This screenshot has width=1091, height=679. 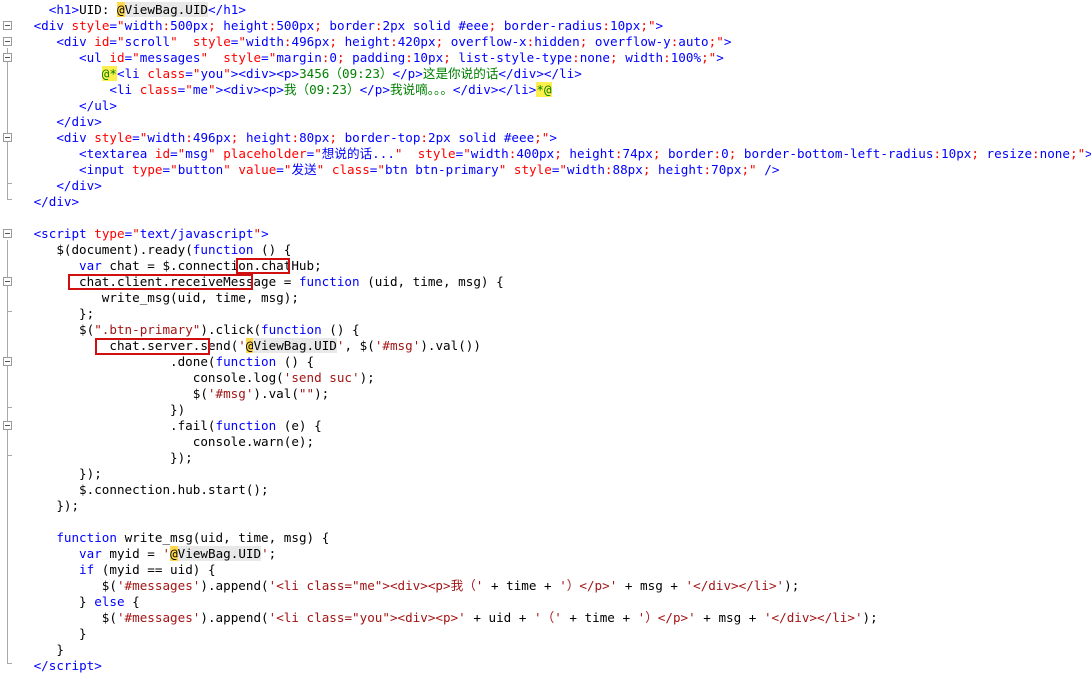 I want to click on code-token: type, so click(x=147, y=169).